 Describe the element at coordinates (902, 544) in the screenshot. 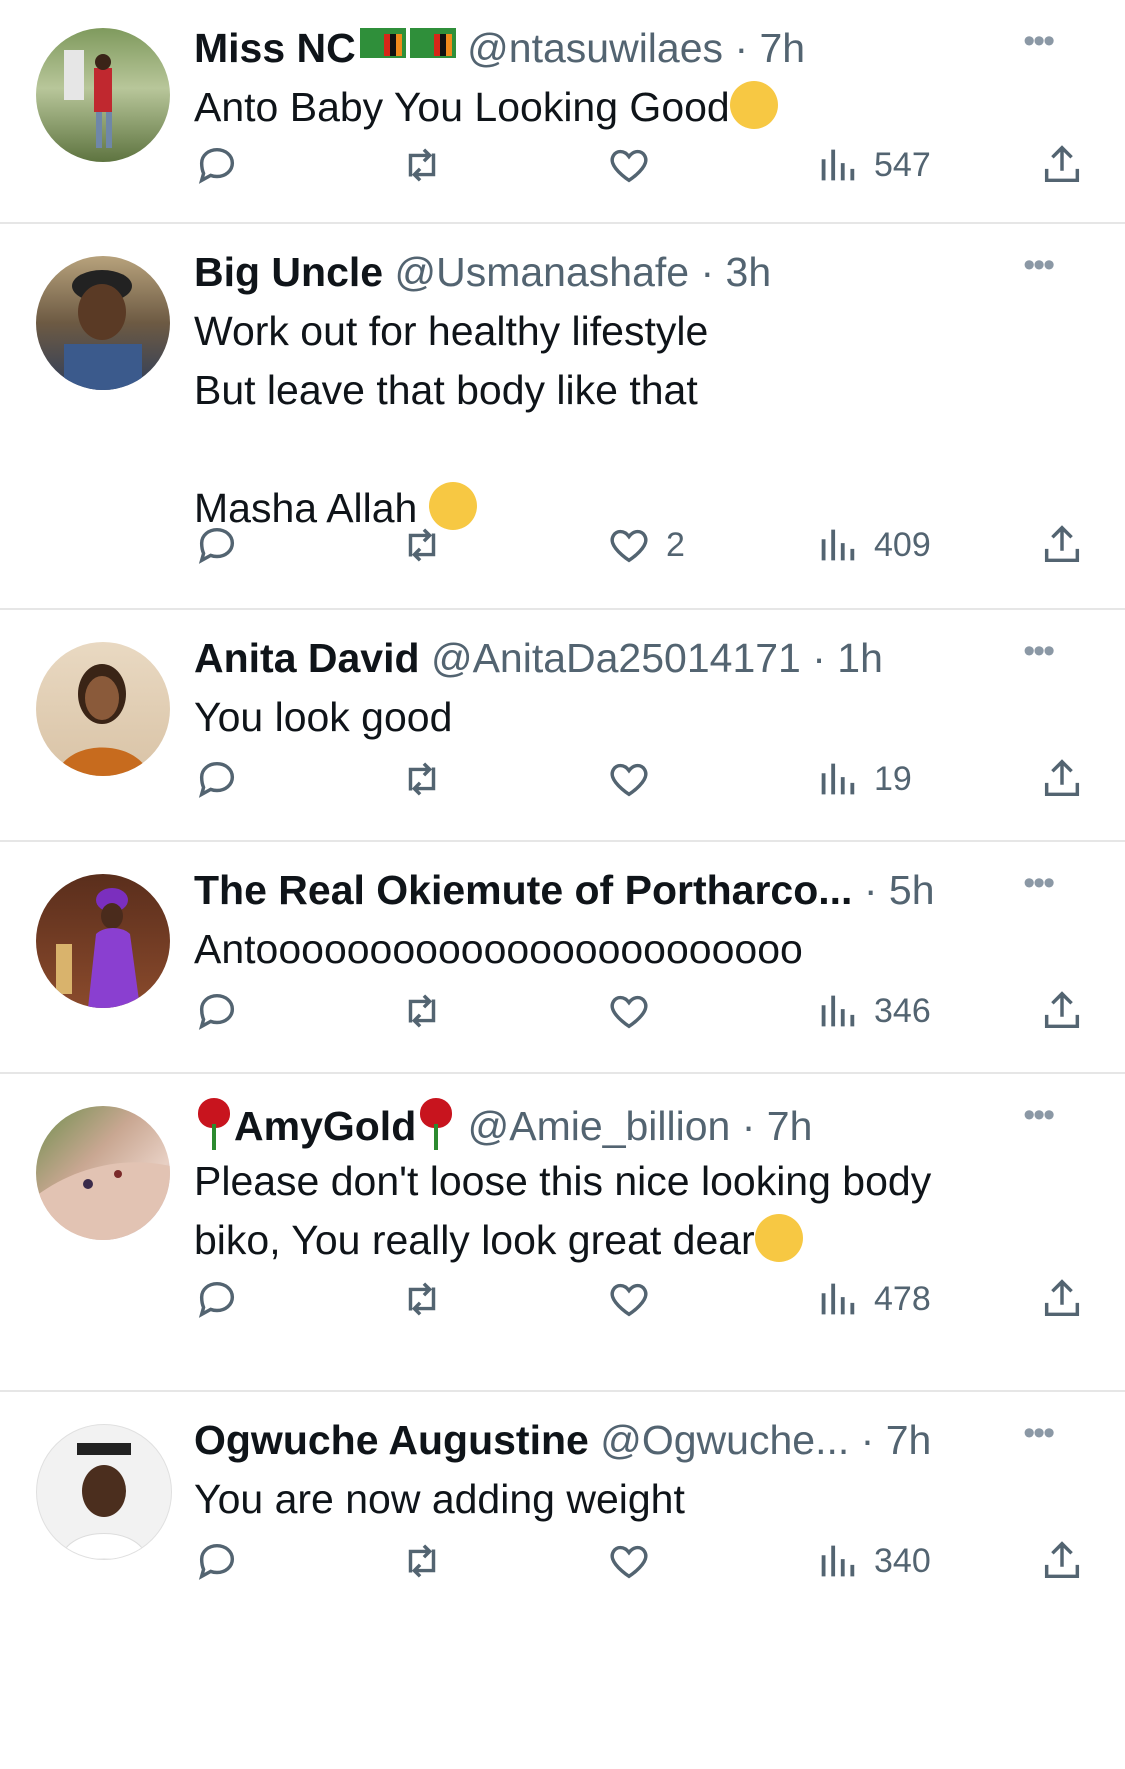

I see `view-count: 409` at that location.